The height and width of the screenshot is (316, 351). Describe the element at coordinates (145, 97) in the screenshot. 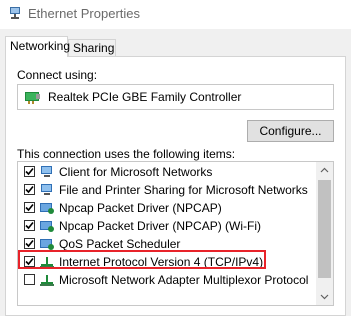

I see `adapter-name: Realtek PCIe GBE Family Controller` at that location.